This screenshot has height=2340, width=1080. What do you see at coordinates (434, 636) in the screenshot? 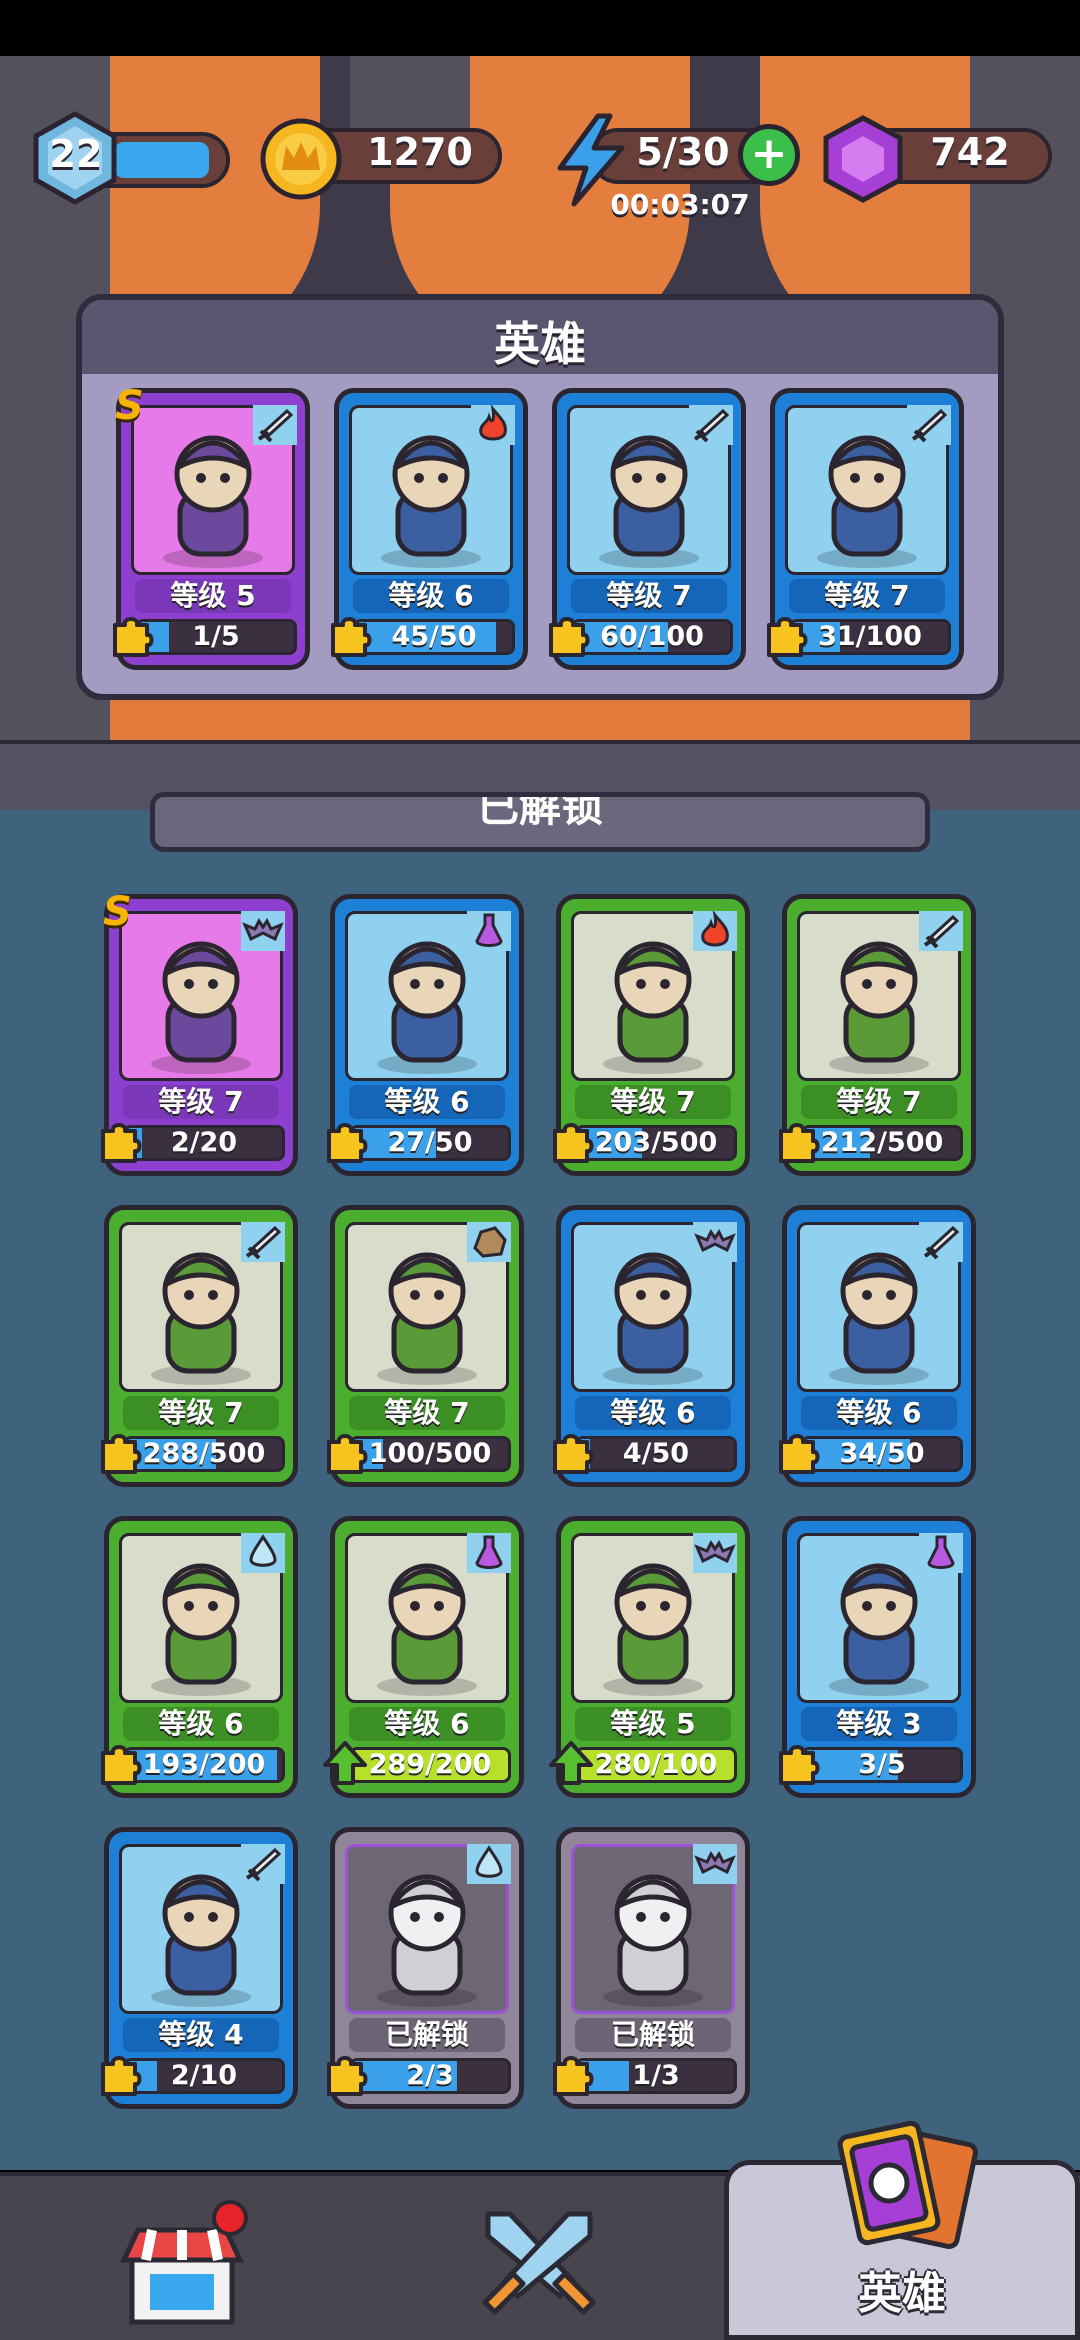
I see `hero-shard-count: 45/50` at bounding box center [434, 636].